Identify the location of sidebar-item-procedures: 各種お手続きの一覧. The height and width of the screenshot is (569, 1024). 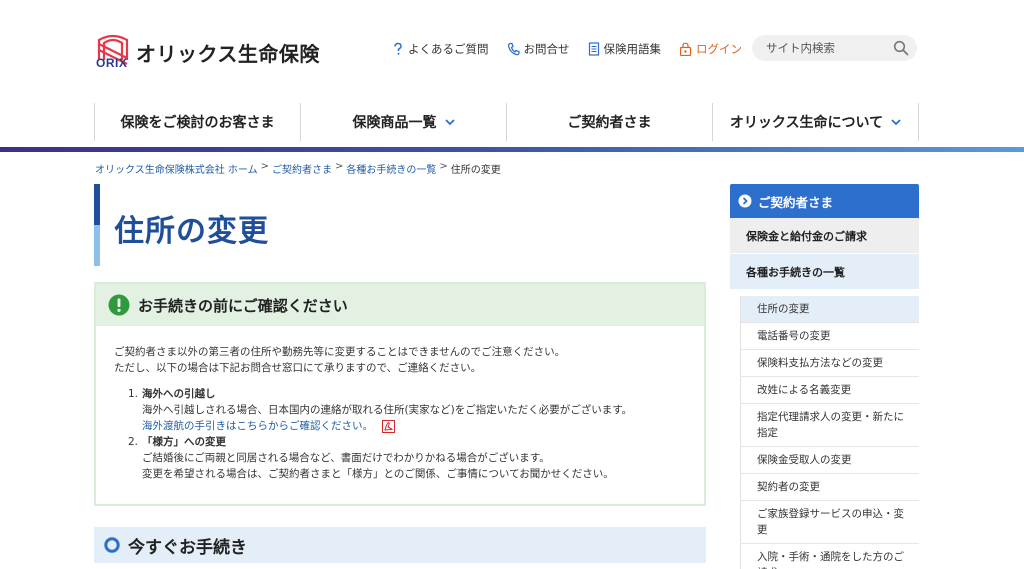
(824, 272).